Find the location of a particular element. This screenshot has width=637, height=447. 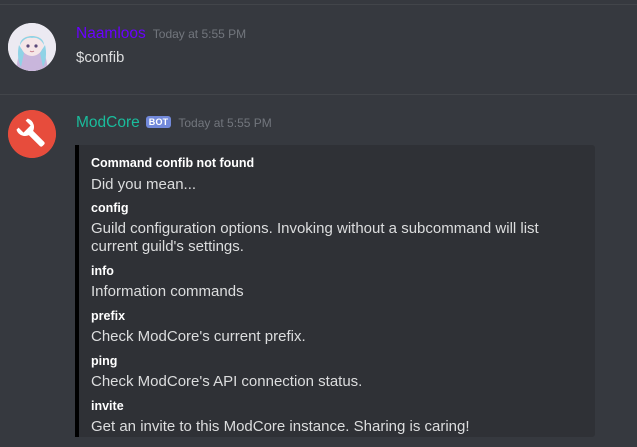

wrench-icon is located at coordinates (32, 134).